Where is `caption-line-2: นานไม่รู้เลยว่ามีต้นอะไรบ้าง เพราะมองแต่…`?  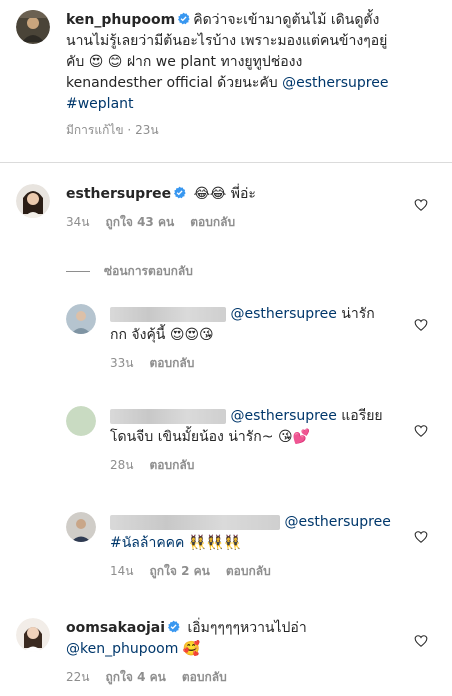 caption-line-2: นานไม่รู้เลยว่ามีต้นอะไรบ้าง เพราะมองแต่… is located at coordinates (227, 41).